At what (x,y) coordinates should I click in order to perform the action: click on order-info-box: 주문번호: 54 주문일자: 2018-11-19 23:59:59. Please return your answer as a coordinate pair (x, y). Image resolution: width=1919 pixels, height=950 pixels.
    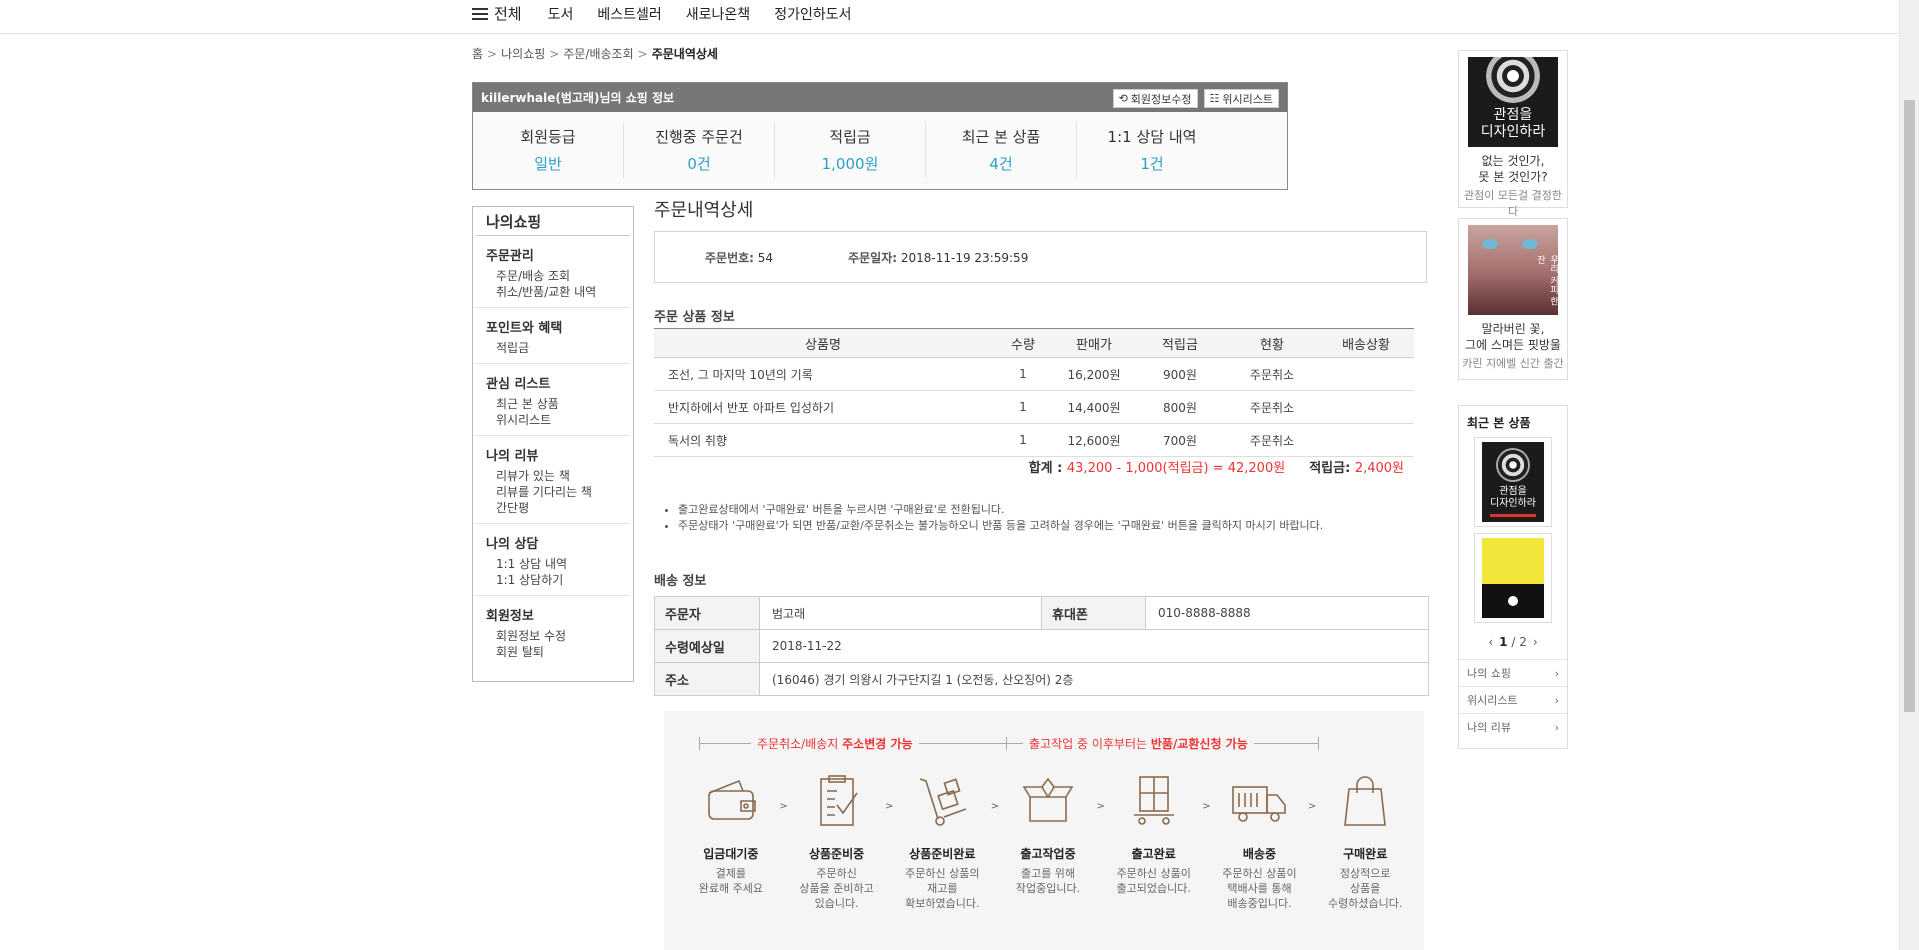
    Looking at the image, I should click on (1040, 257).